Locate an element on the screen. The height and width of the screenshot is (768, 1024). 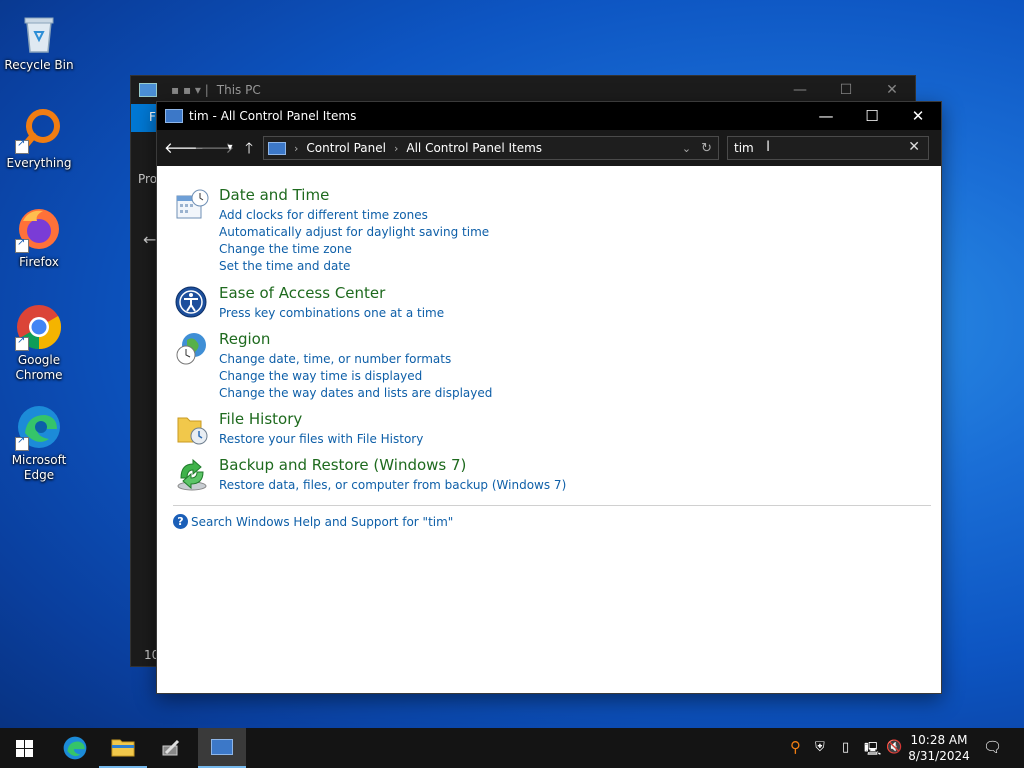
windows-logo-icon is located at coordinates (24, 748).